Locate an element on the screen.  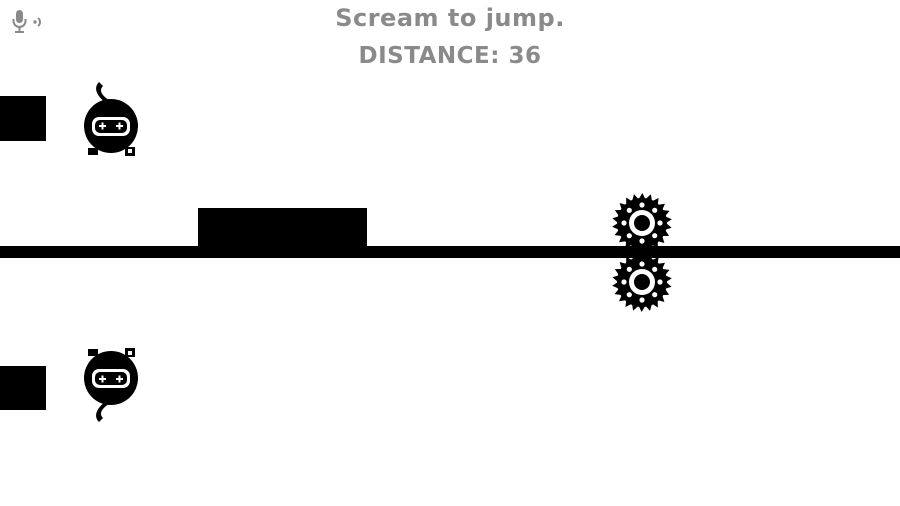
player-top is located at coordinates (111, 119).